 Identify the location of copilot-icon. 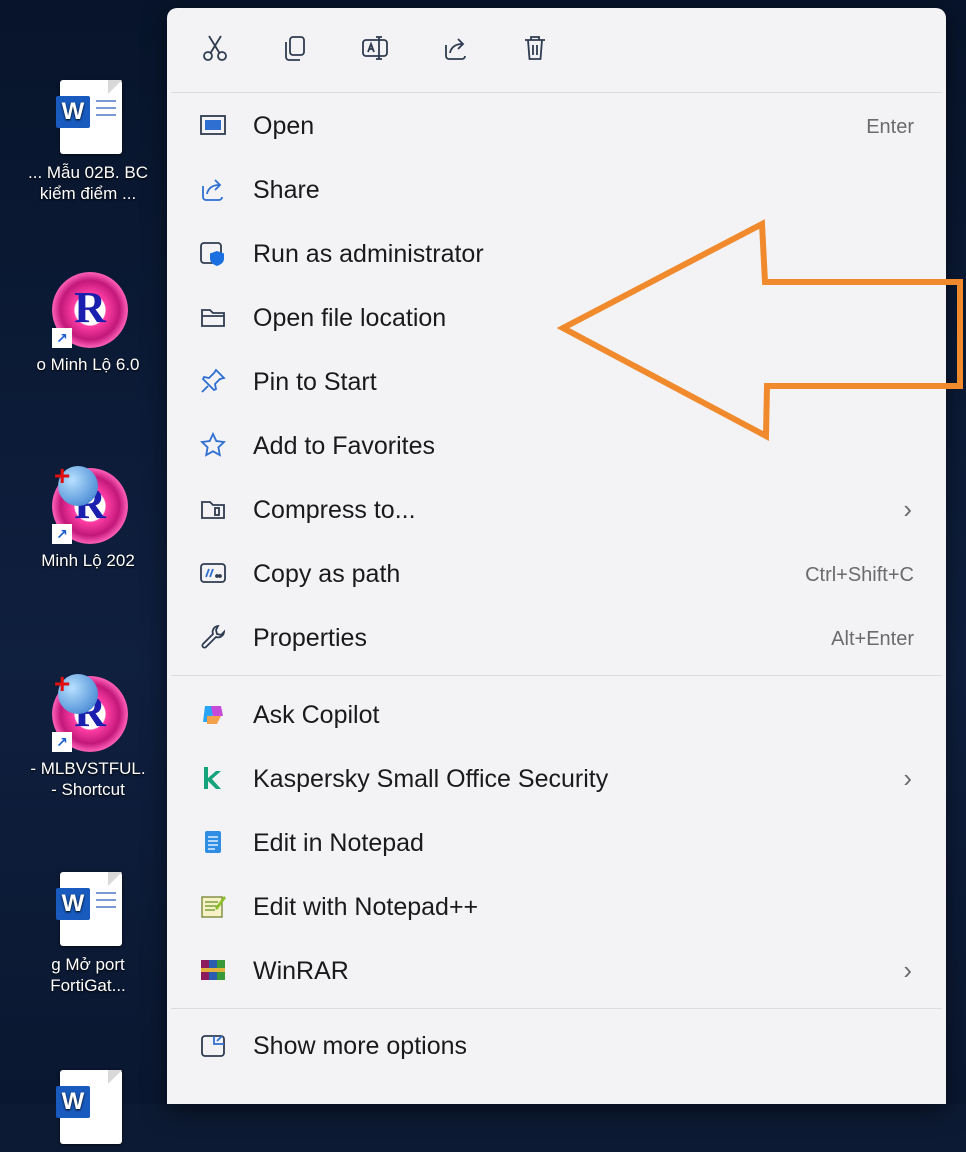
(213, 714).